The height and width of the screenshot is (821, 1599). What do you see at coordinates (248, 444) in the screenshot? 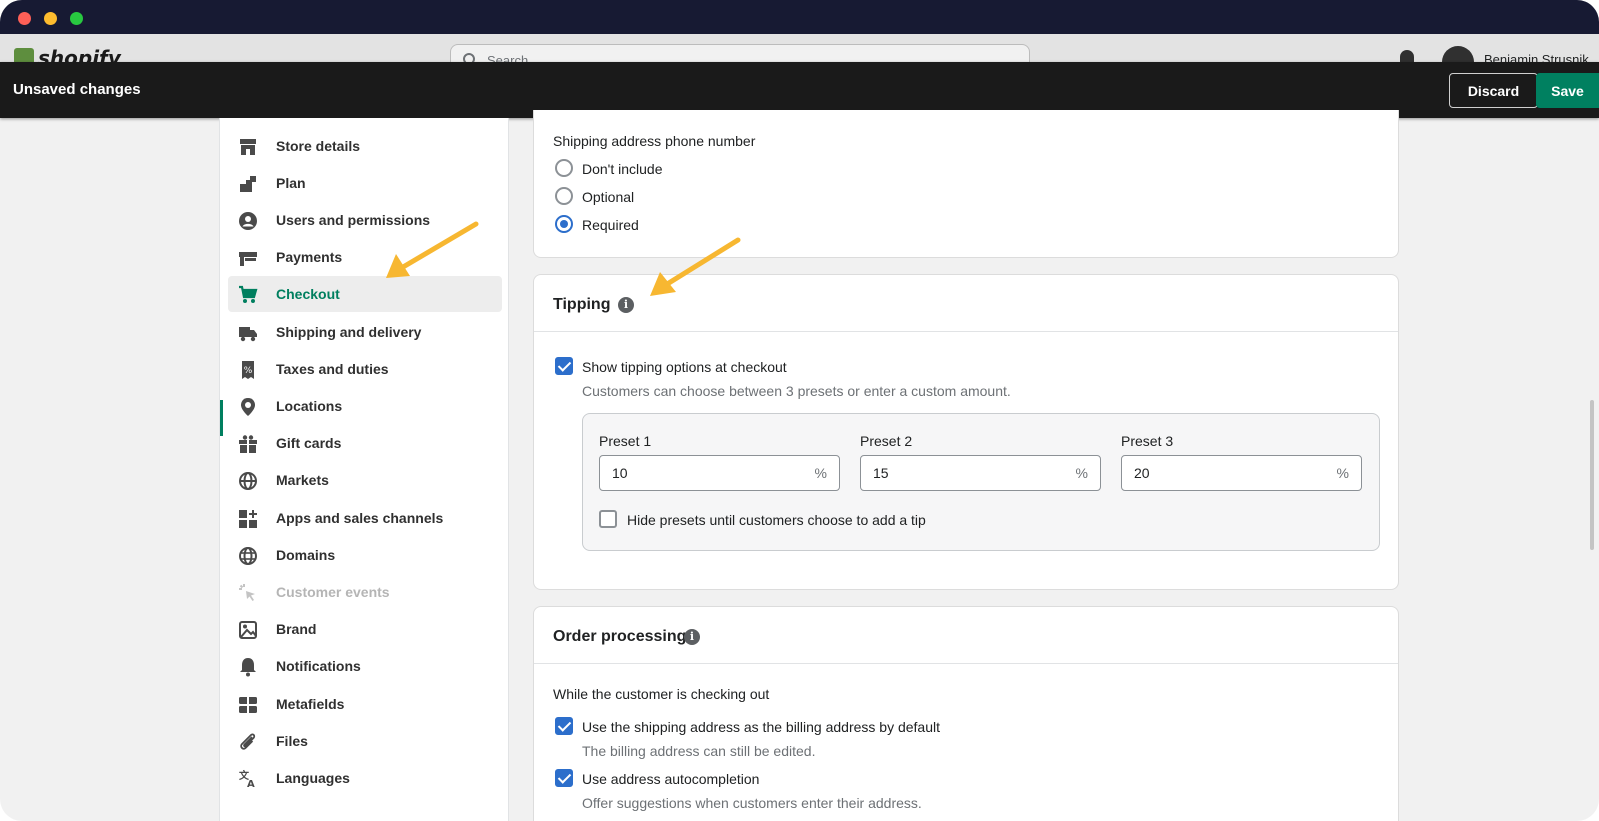
I see `gift-icon` at bounding box center [248, 444].